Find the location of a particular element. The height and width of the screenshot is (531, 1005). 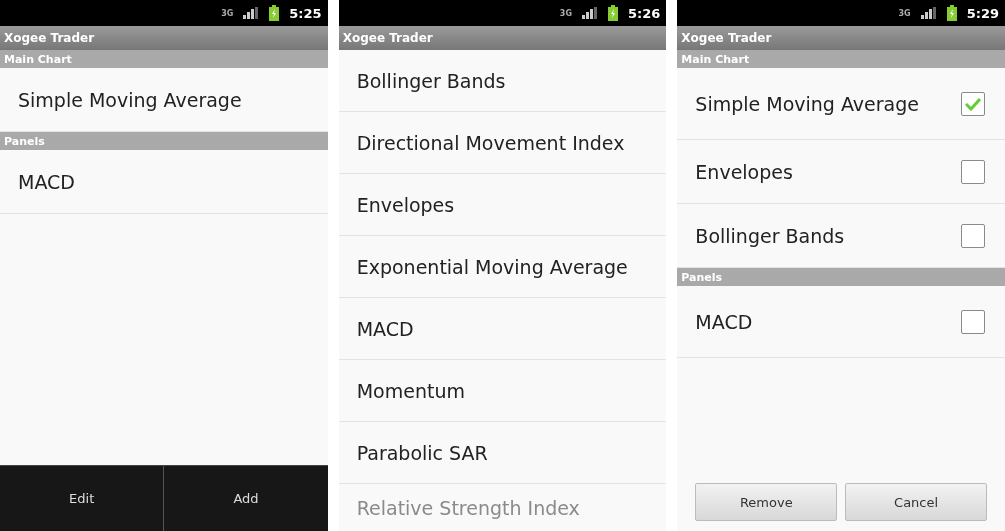

list-item: Momentum is located at coordinates (502, 391).